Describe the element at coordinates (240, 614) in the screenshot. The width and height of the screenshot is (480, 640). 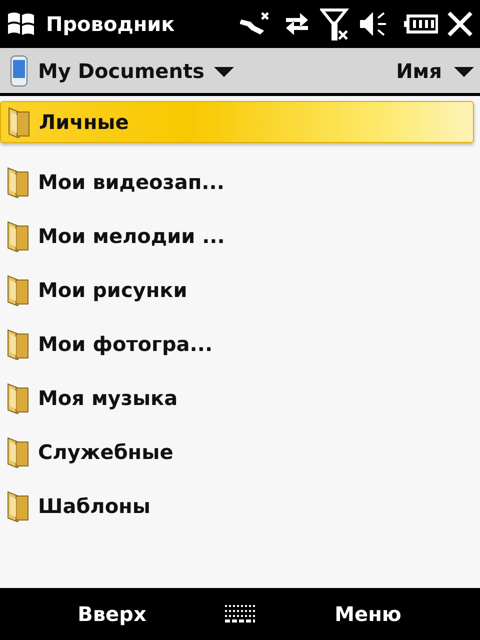
I see `keyboard-icon` at that location.